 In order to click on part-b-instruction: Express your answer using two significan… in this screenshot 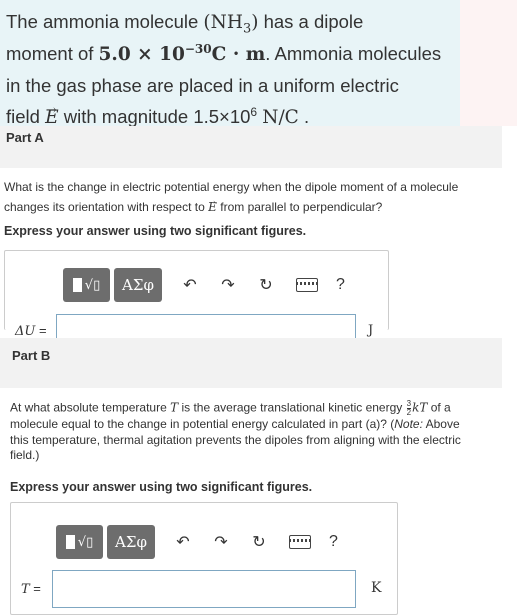, I will do `click(161, 487)`.